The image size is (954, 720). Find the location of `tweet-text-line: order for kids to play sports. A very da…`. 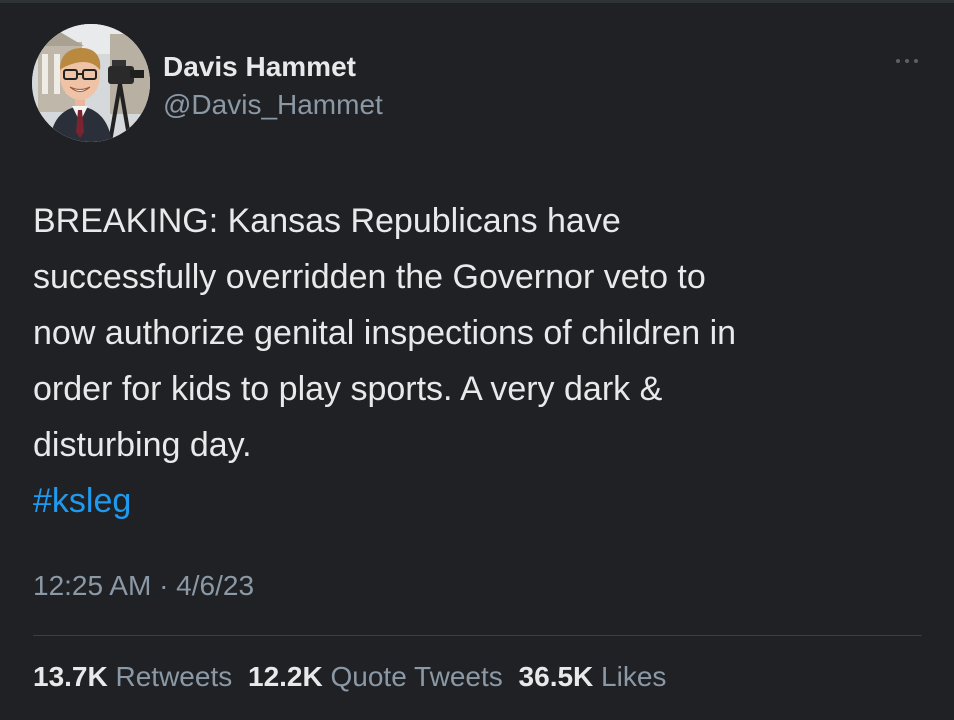

tweet-text-line: order for kids to play sports. A very da… is located at coordinates (348, 389).